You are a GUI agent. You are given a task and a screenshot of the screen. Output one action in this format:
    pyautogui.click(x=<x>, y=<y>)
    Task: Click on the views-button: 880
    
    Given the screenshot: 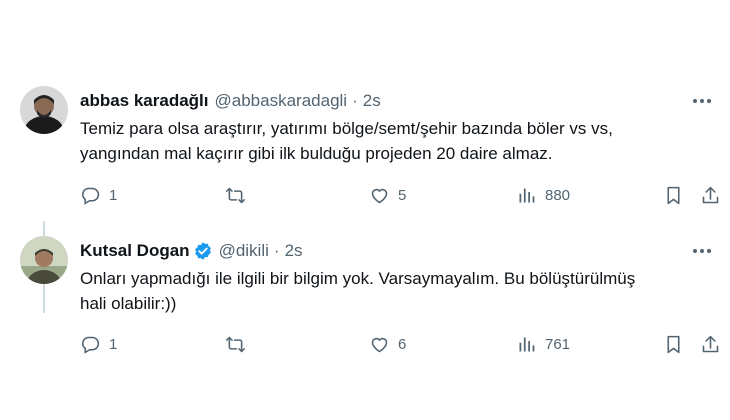 What is the action you would take?
    pyautogui.click(x=543, y=195)
    